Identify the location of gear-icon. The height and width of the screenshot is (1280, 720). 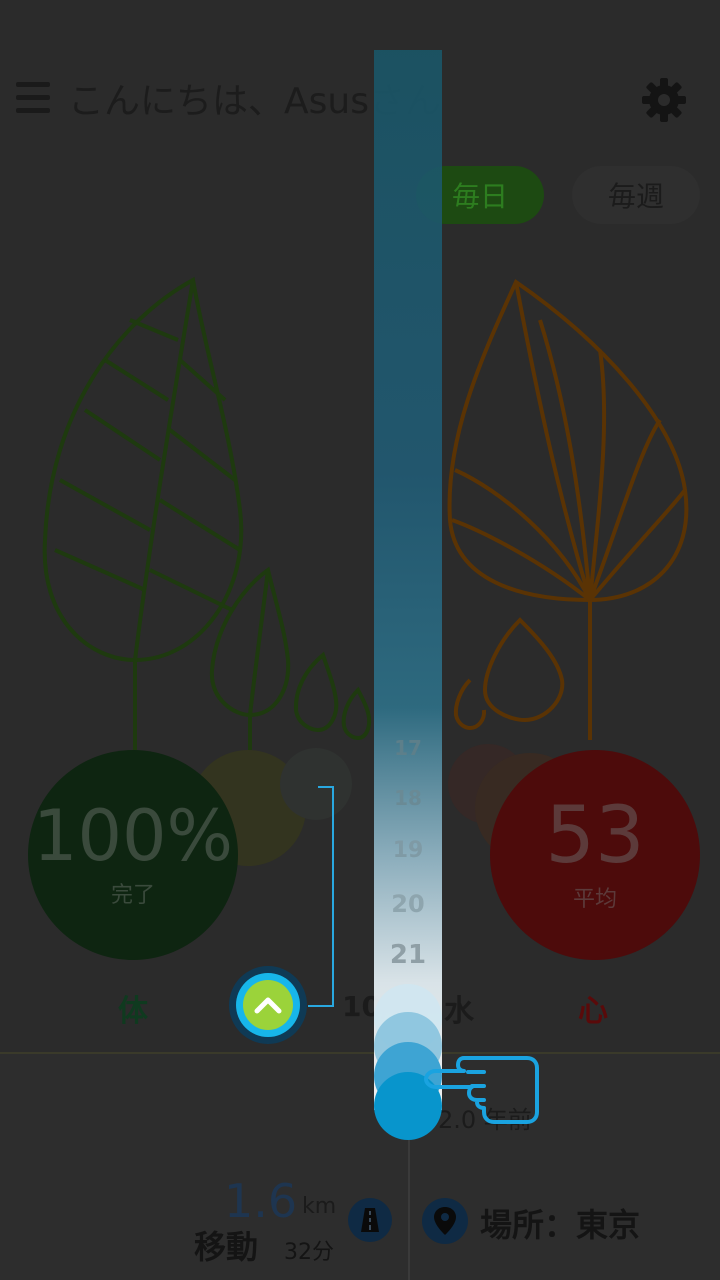
(664, 100).